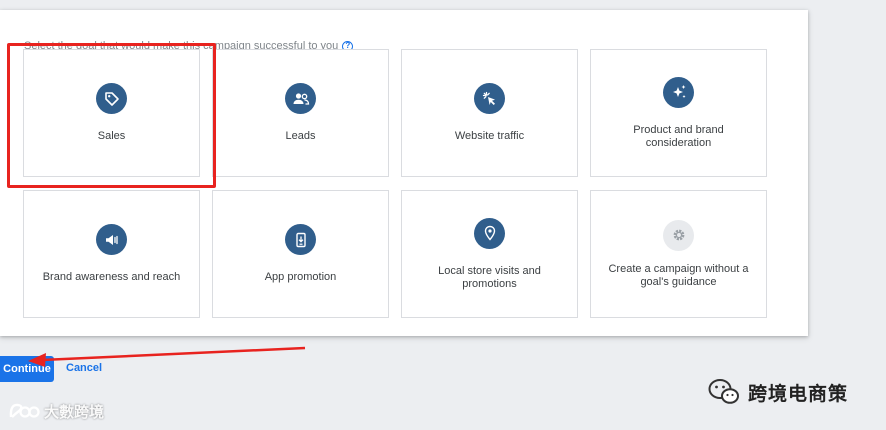 The height and width of the screenshot is (430, 886). I want to click on watermark-right-text: 跨境电商策, so click(798, 394).